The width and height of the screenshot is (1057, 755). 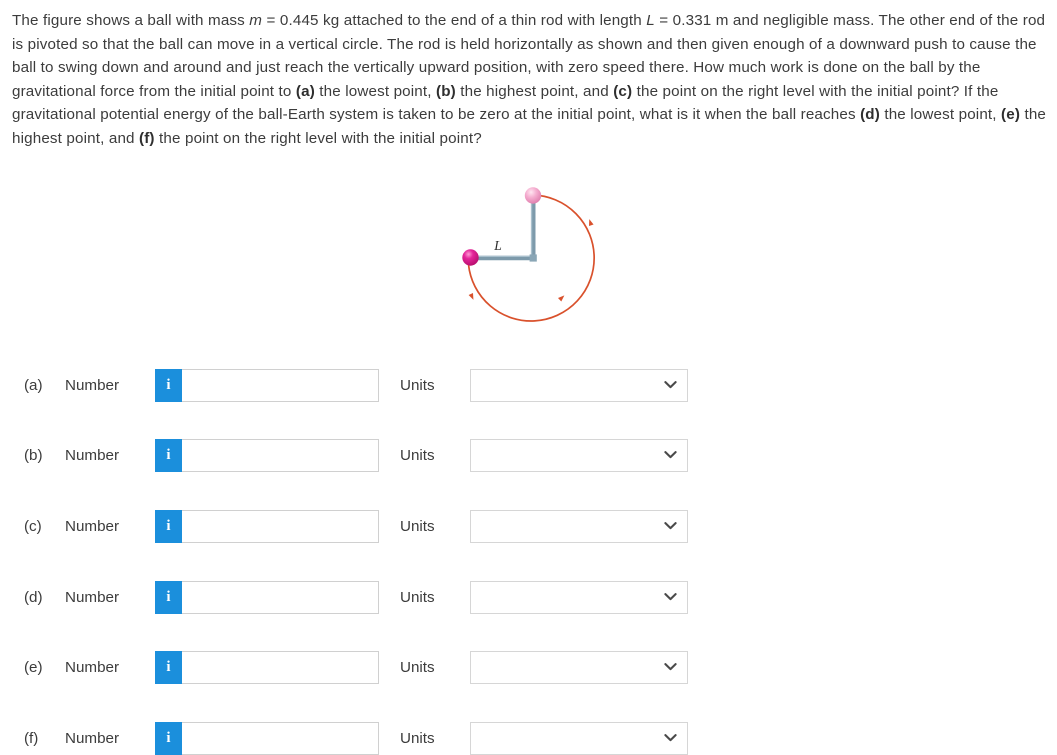 I want to click on length-label-L: L, so click(x=497, y=245).